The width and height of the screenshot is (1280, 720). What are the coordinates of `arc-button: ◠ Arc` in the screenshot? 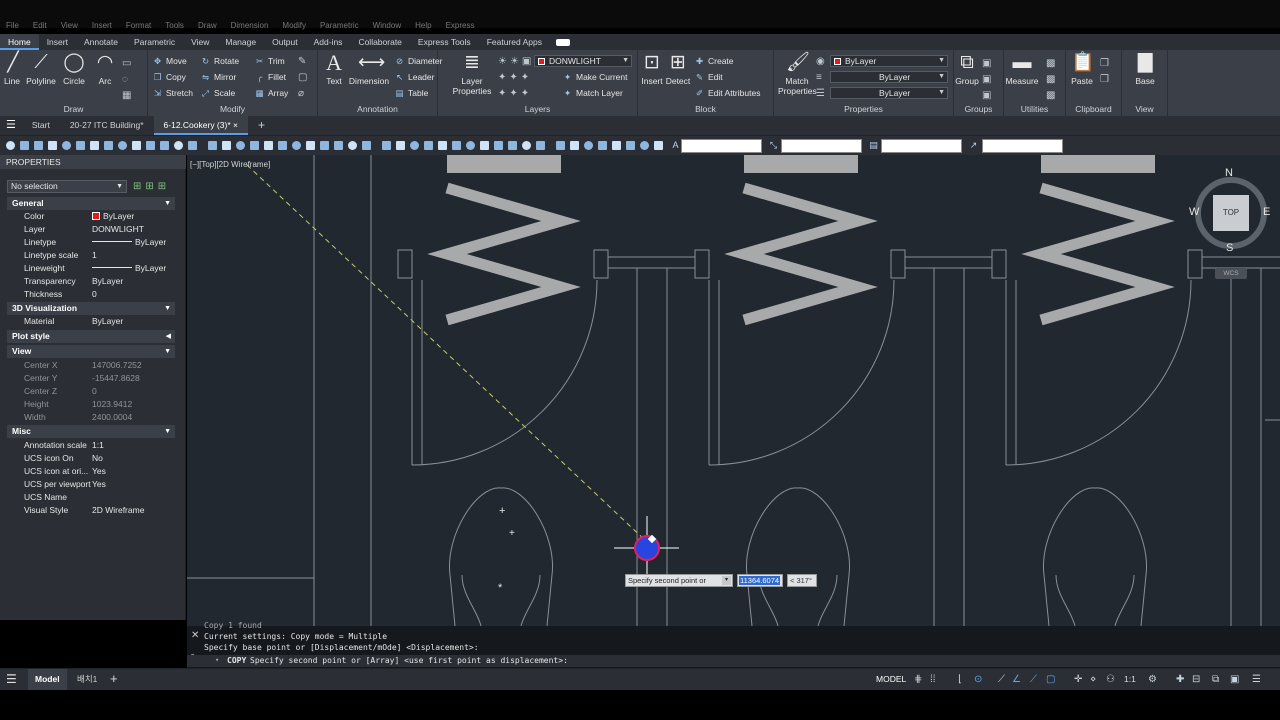 It's located at (105, 69).